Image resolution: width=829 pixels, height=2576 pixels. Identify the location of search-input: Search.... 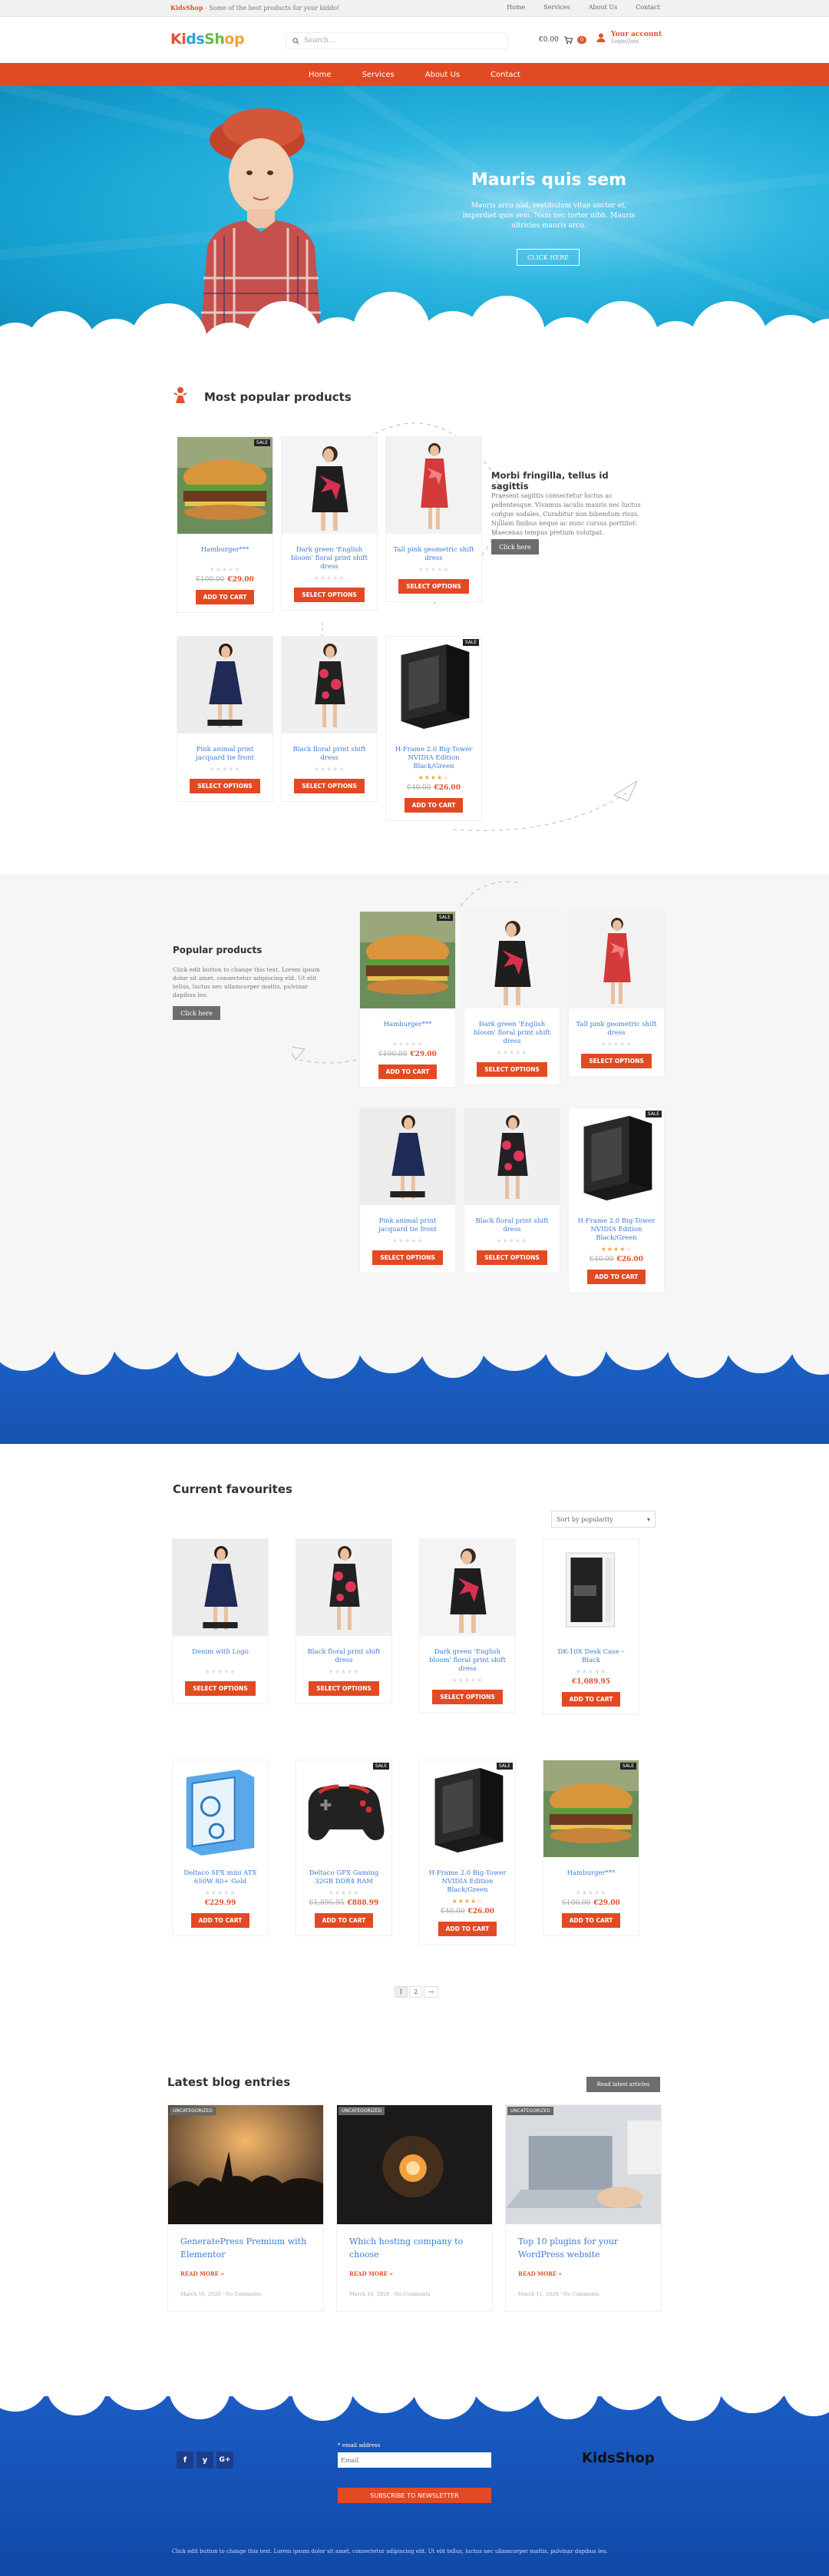
(397, 40).